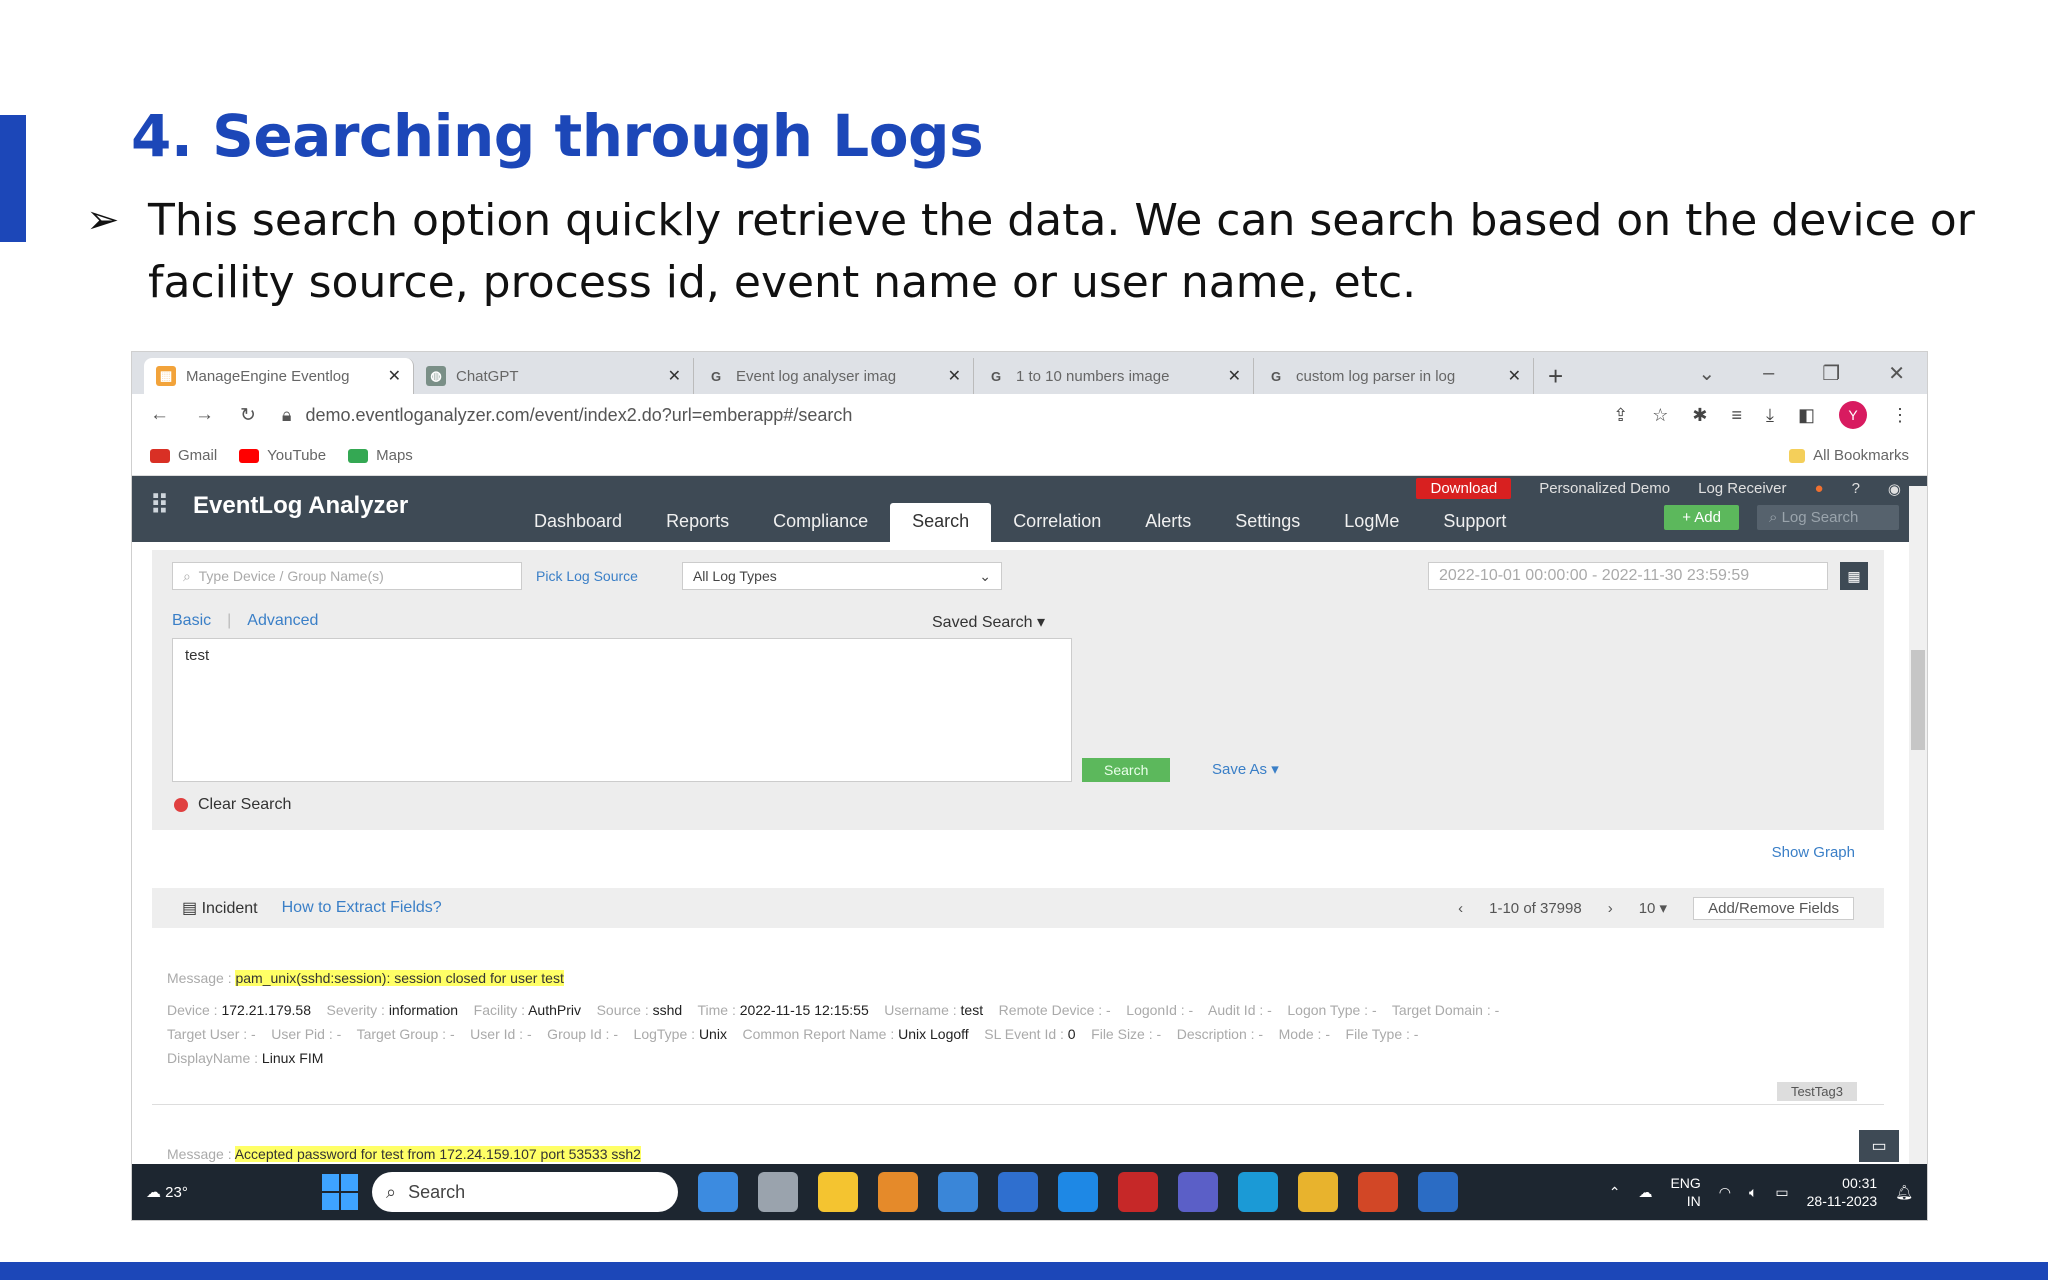 Image resolution: width=2048 pixels, height=1280 pixels. I want to click on sidebar-icon: ◧, so click(1806, 415).